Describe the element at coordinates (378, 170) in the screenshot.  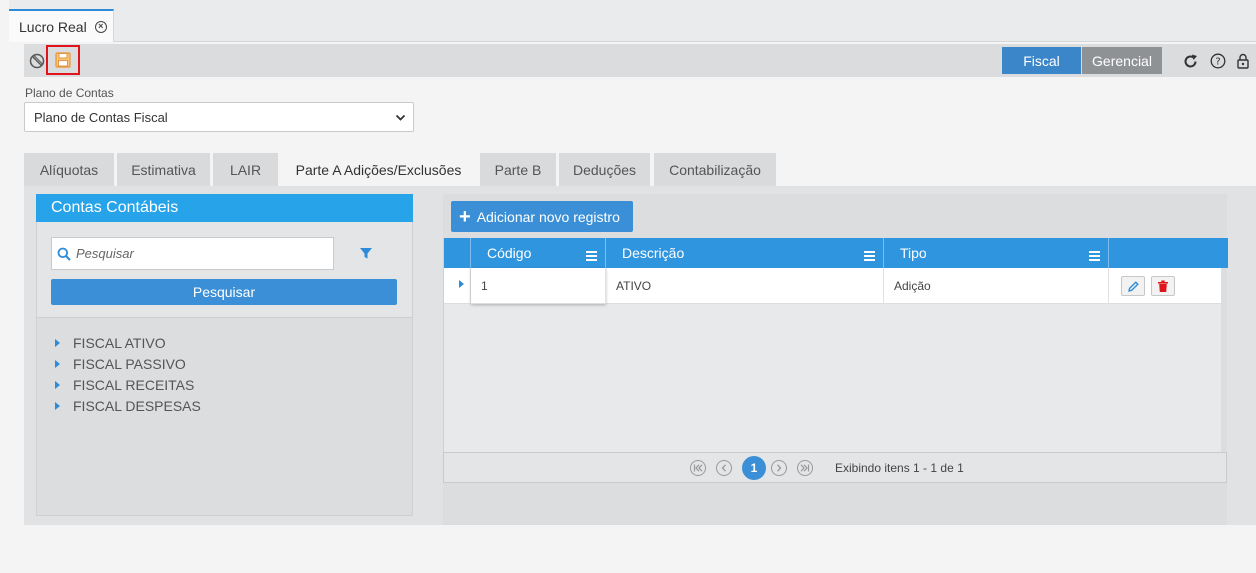
I see `tab-parte-a: Parte A Adições/Exclusões` at that location.